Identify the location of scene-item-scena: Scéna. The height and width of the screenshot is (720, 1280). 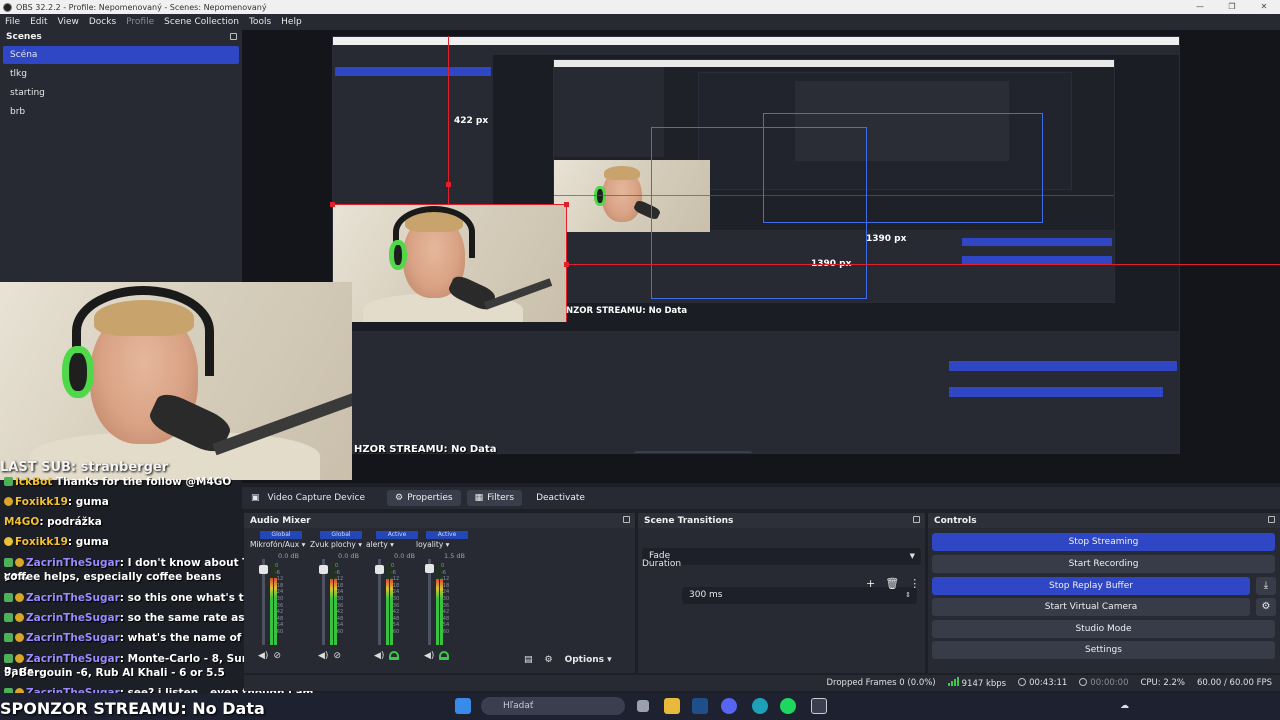
(121, 55).